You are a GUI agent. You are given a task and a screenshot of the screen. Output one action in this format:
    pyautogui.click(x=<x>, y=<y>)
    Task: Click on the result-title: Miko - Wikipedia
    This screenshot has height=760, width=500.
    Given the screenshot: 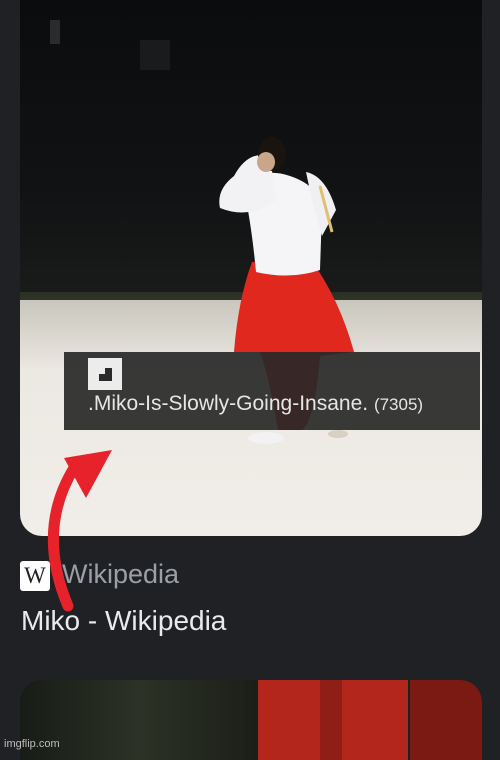 What is the action you would take?
    pyautogui.click(x=123, y=621)
    